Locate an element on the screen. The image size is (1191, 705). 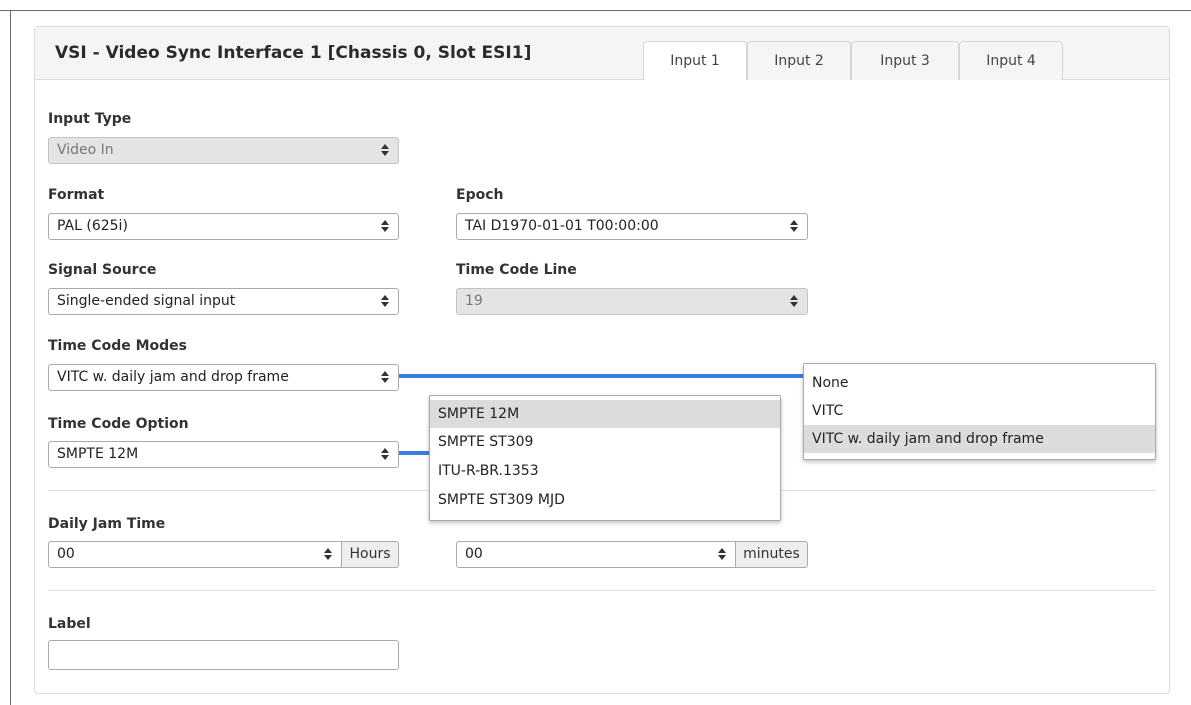
time-code-line-value: 19 is located at coordinates (474, 301).